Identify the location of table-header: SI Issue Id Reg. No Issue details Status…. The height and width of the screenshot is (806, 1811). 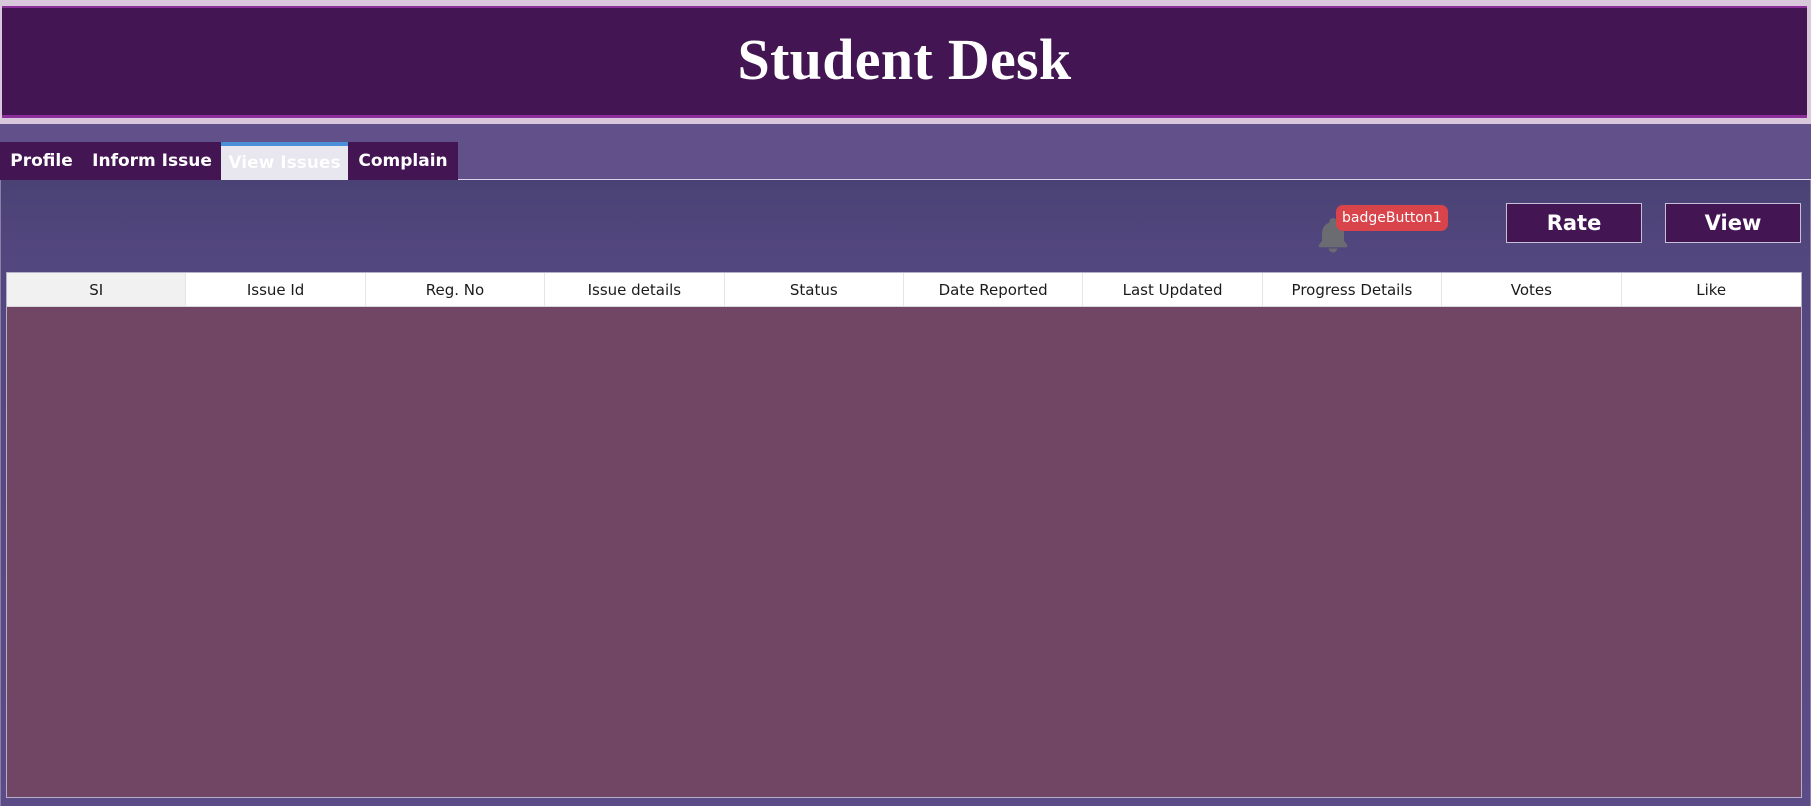
(904, 290).